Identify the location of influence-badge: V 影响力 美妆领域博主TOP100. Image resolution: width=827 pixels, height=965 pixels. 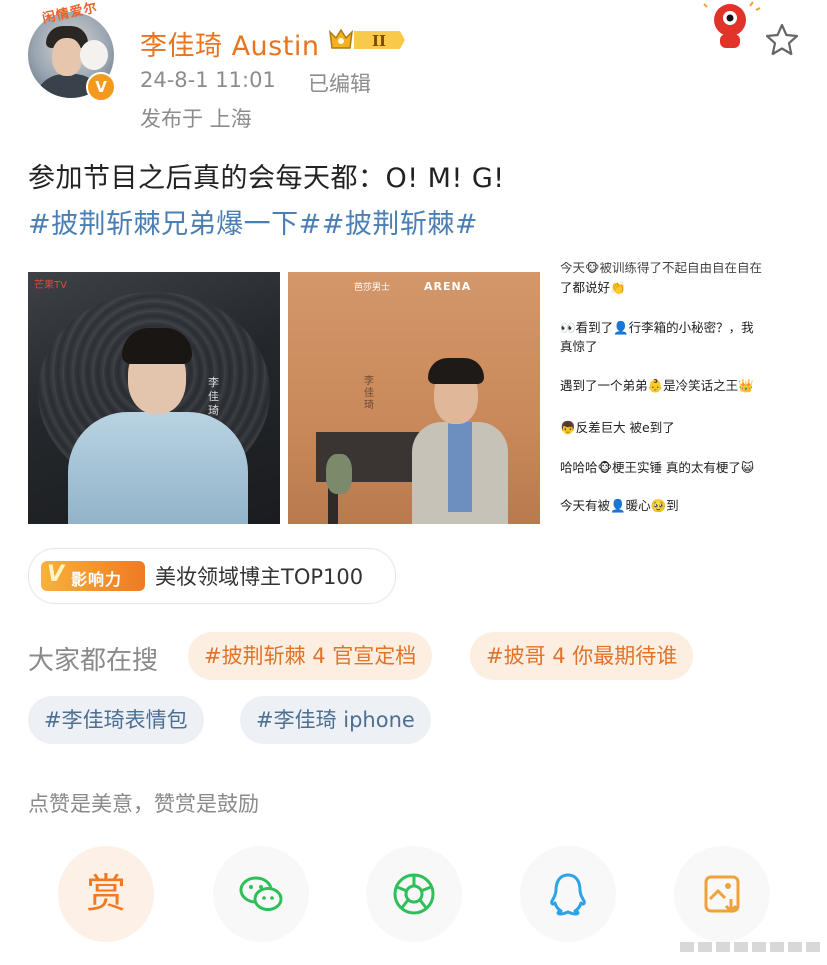
(212, 576).